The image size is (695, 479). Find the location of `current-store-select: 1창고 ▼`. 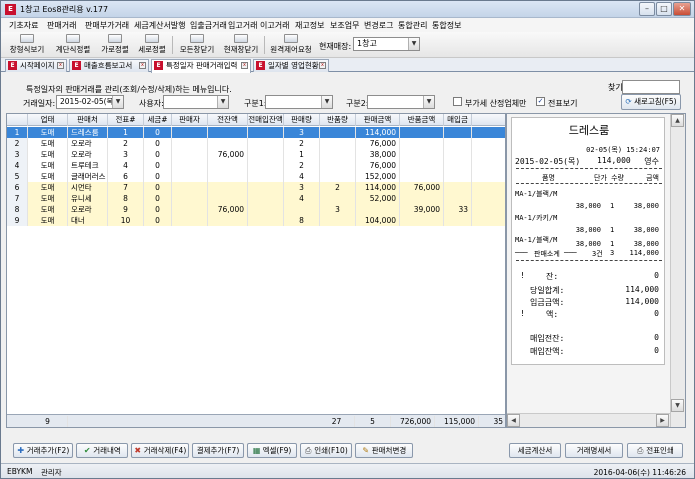

current-store-select: 1창고 ▼ is located at coordinates (386, 44).